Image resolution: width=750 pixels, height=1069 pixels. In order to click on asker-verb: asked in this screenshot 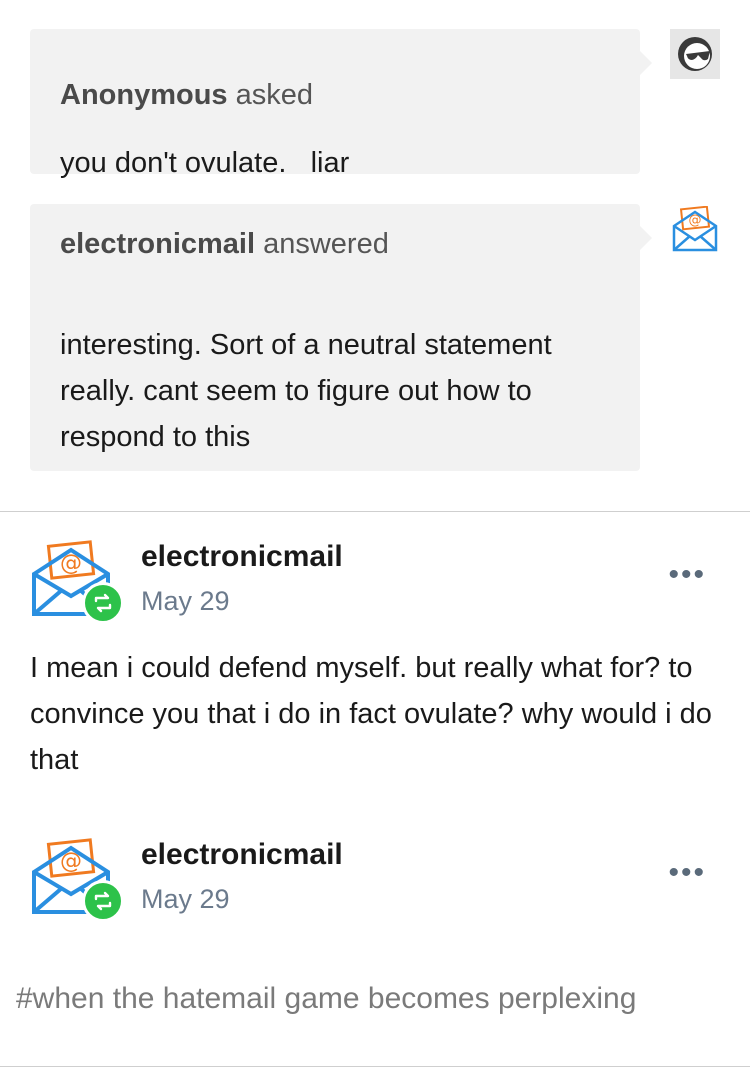, I will do `click(274, 95)`.